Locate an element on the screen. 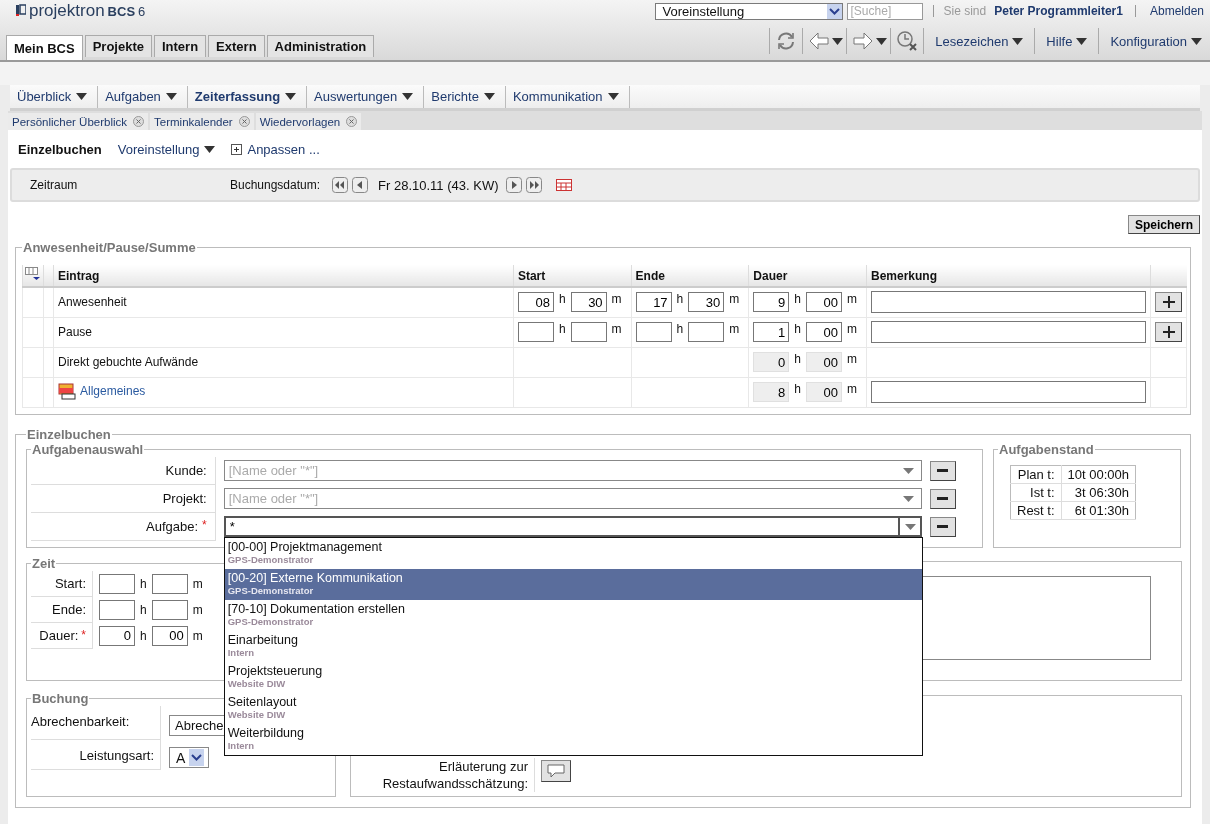 The width and height of the screenshot is (1210, 824). forward-arrow-icon is located at coordinates (863, 41).